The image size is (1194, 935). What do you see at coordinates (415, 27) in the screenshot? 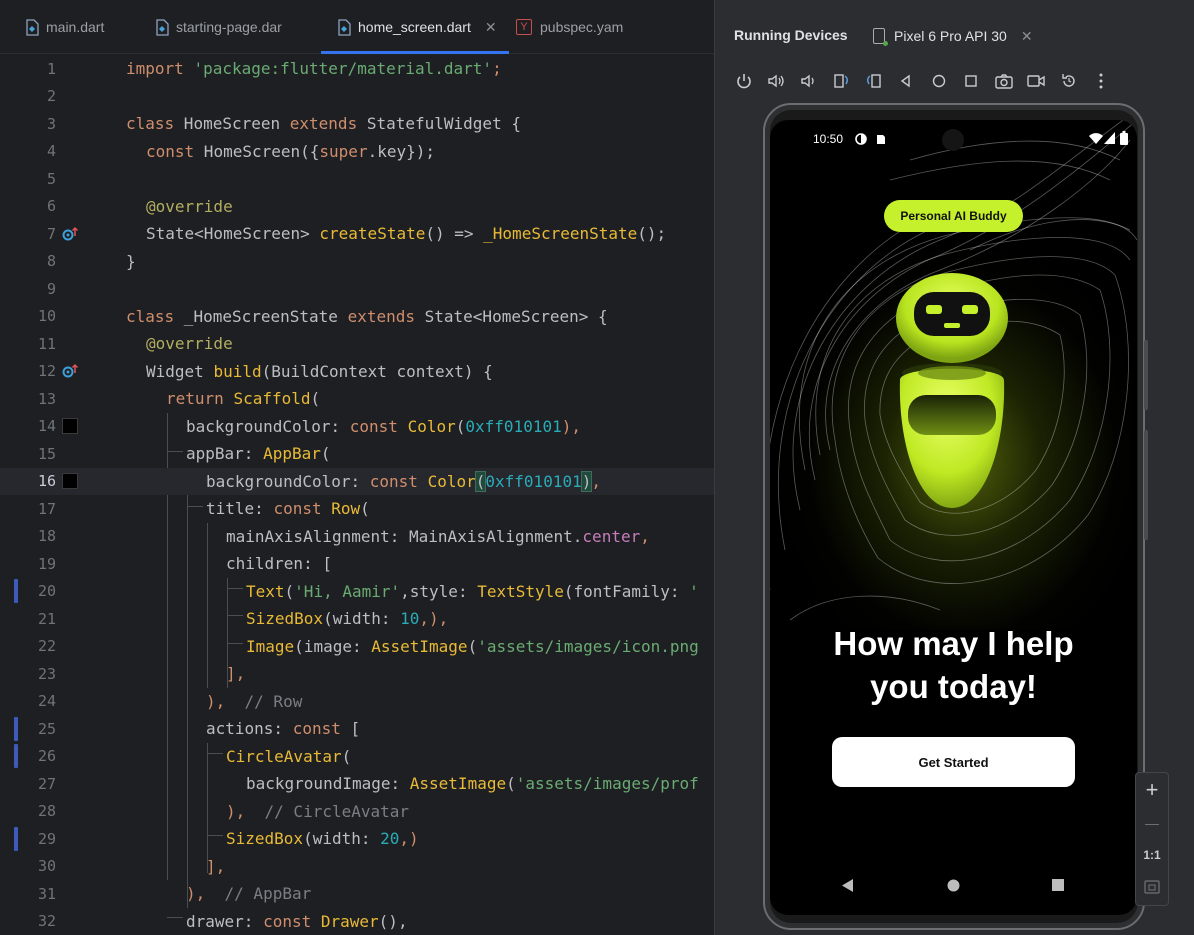
I see `tab-home-screen: home_screen.dart ✕` at bounding box center [415, 27].